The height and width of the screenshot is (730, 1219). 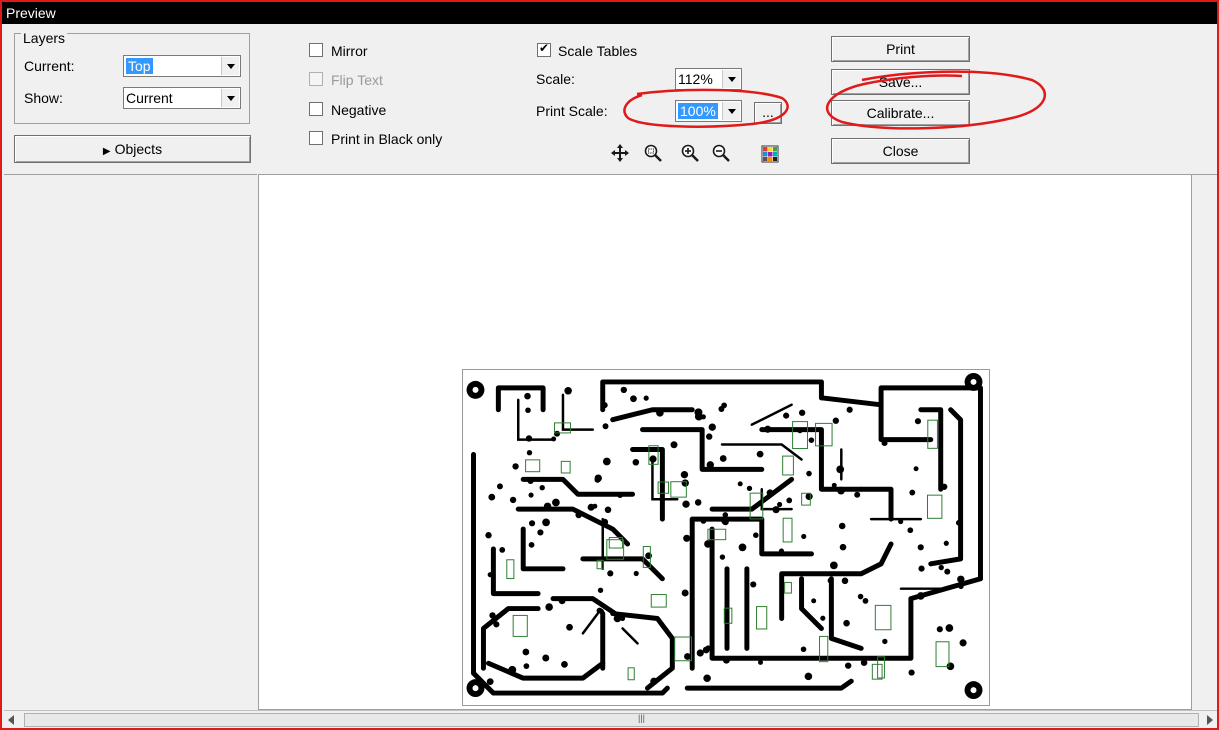 What do you see at coordinates (44, 38) in the screenshot?
I see `layers-group-label: Layers` at bounding box center [44, 38].